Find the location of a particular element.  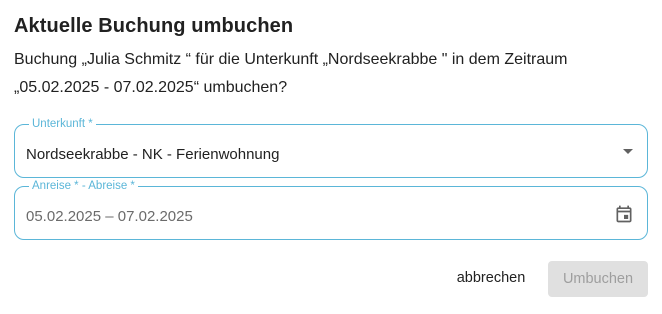

unterkunft-value: Nordseekrabbe - NK - Ferienwohnung is located at coordinates (153, 154).